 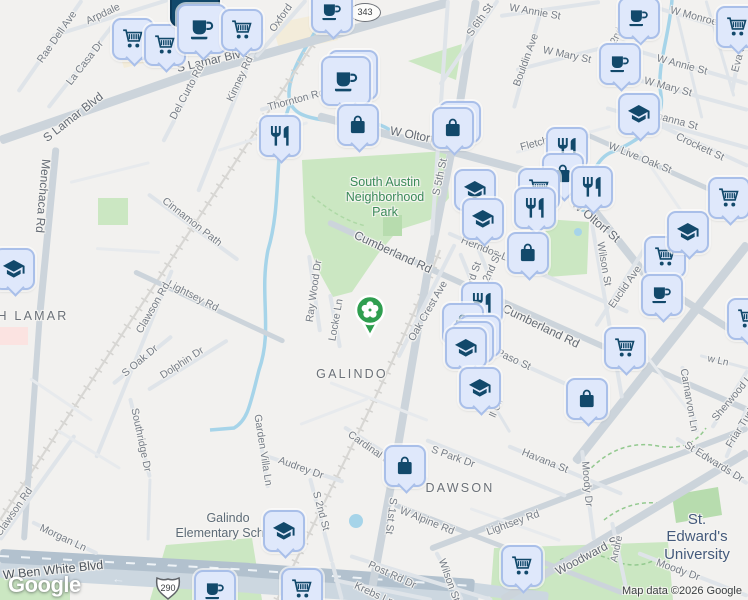 I want to click on flower-pin-icon, so click(x=370, y=316).